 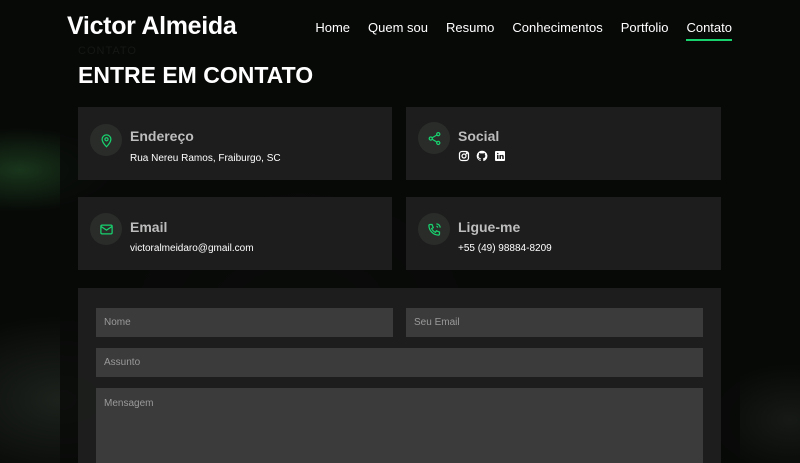 What do you see at coordinates (500, 155) in the screenshot?
I see `linkedin-icon` at bounding box center [500, 155].